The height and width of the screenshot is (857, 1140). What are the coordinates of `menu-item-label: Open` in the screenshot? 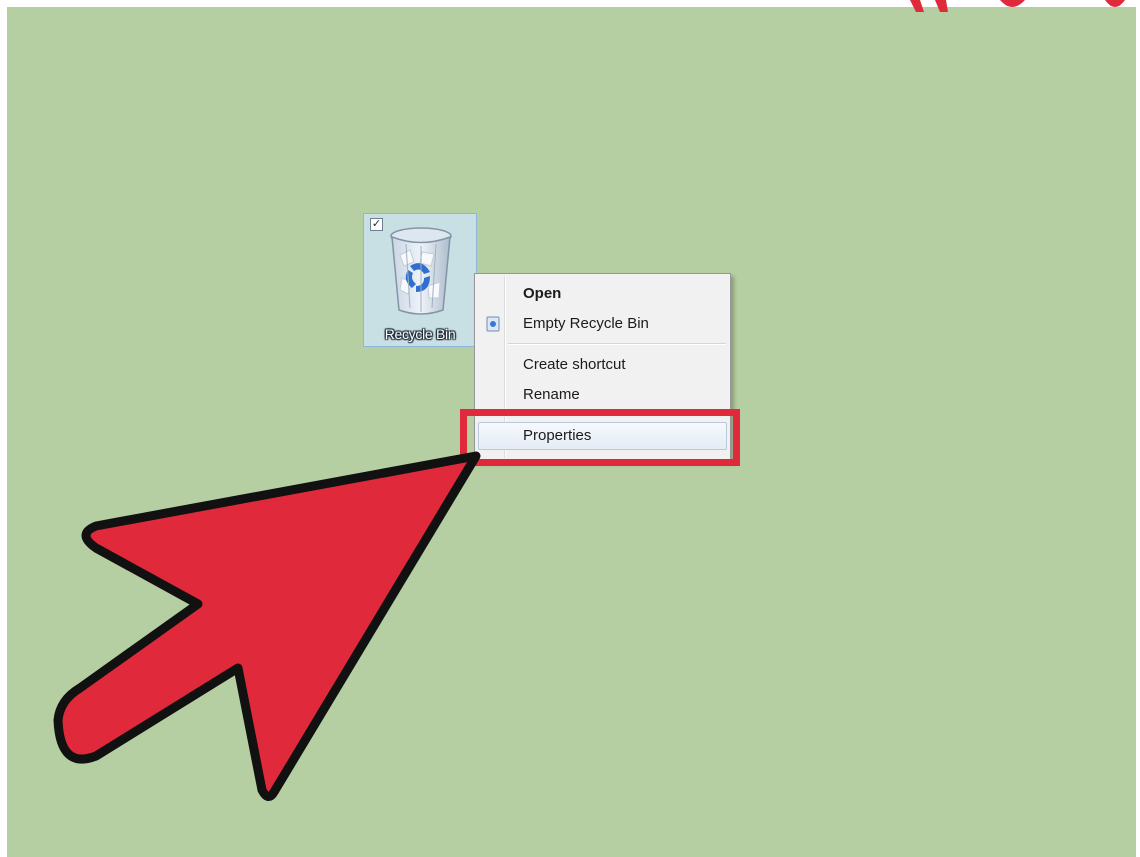 It's located at (542, 293).